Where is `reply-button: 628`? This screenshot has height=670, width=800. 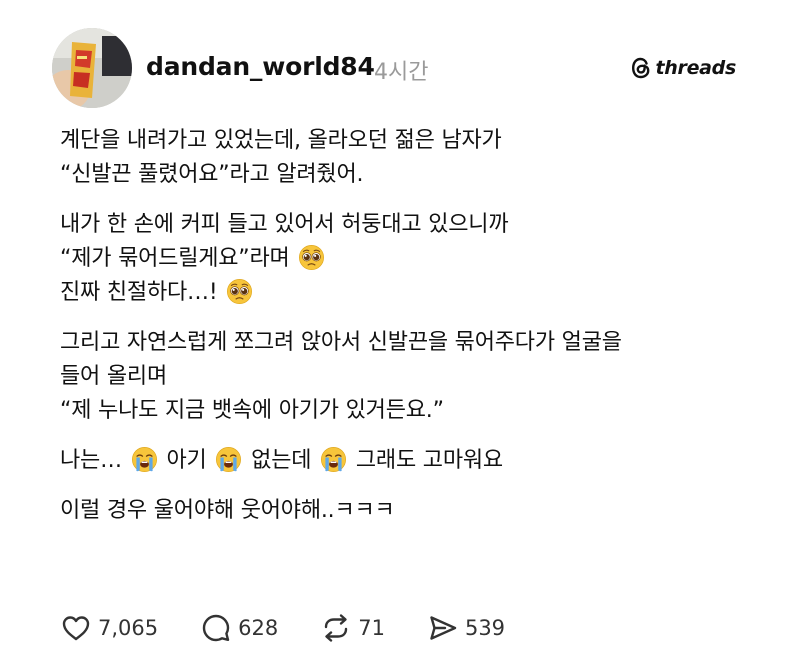
reply-button: 628 is located at coordinates (239, 628).